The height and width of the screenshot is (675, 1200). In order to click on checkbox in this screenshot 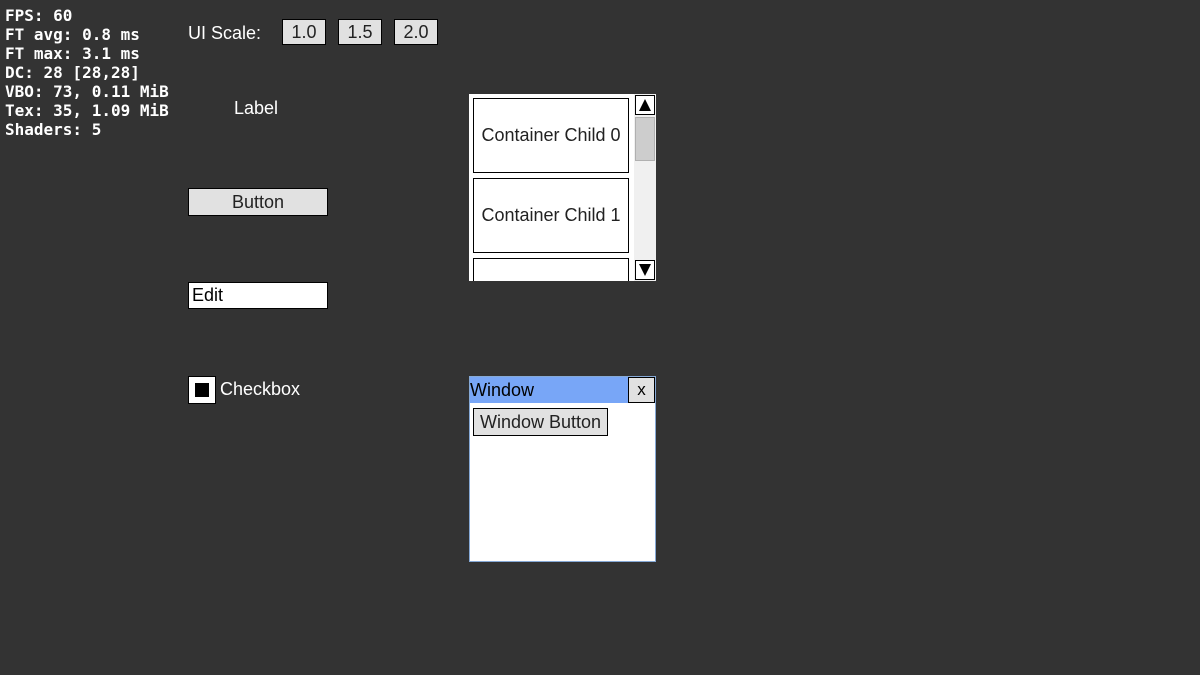, I will do `click(202, 390)`.